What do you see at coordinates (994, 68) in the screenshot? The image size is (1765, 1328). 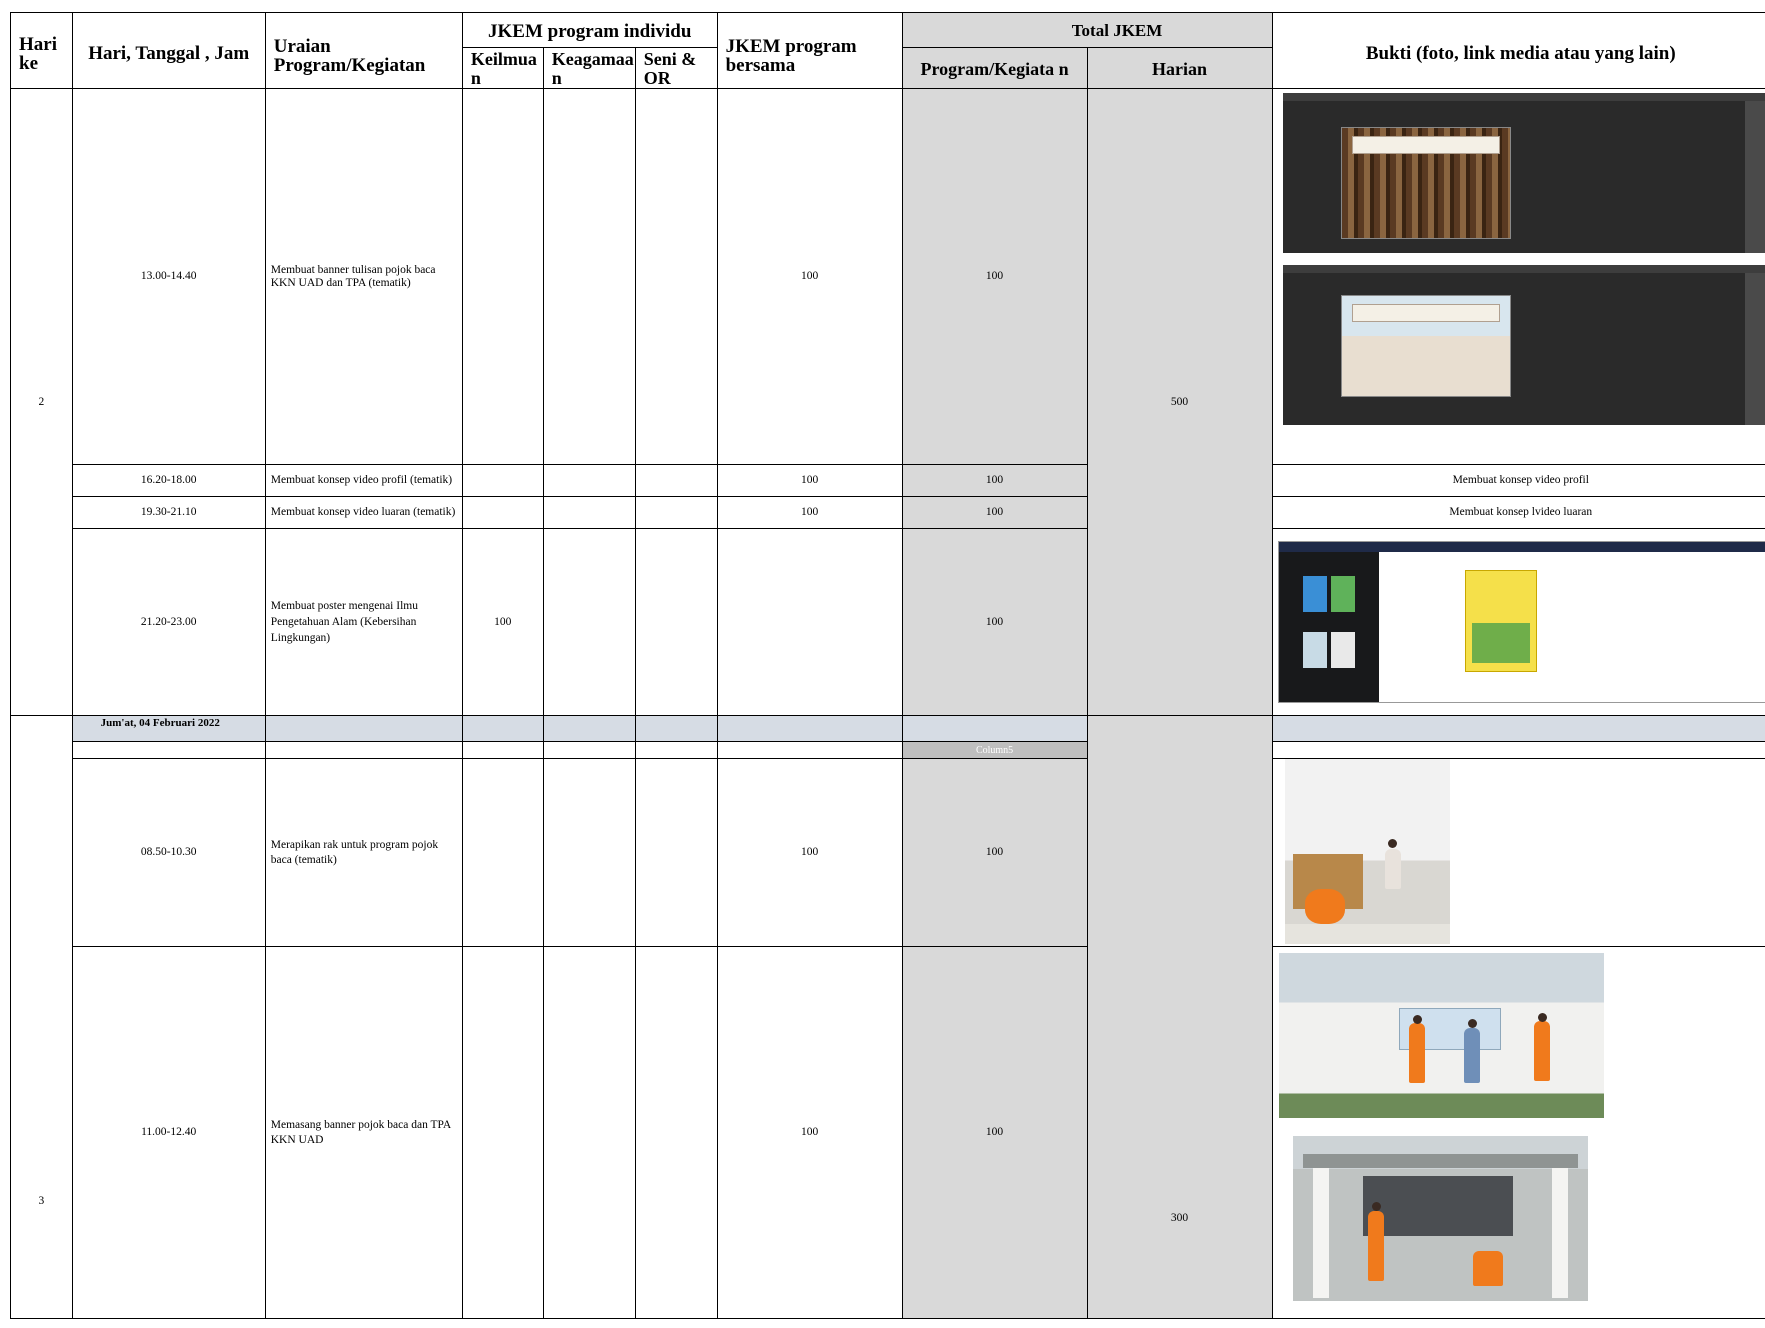 I see `header-program-kegiatan: Program/Kegiata n` at bounding box center [994, 68].